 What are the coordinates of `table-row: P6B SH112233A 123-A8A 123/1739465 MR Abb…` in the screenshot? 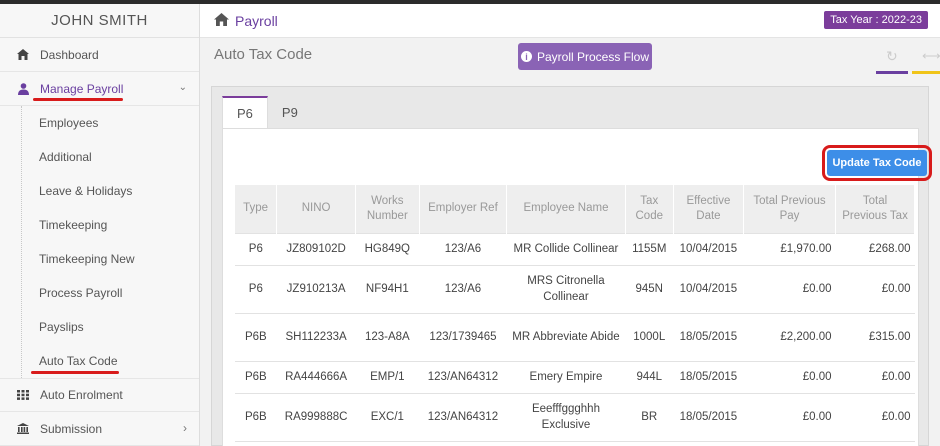 It's located at (575, 337).